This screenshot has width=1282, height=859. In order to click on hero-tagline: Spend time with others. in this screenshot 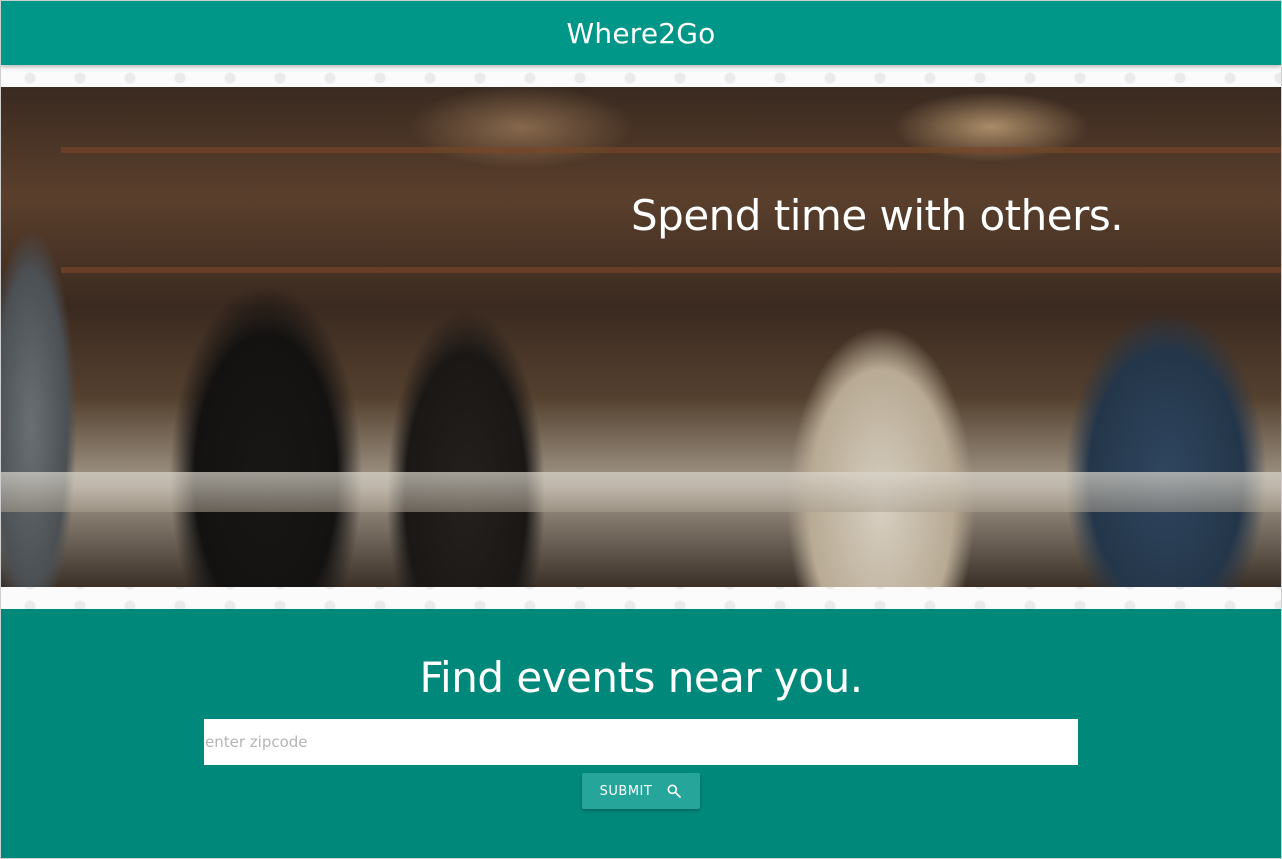, I will do `click(877, 215)`.